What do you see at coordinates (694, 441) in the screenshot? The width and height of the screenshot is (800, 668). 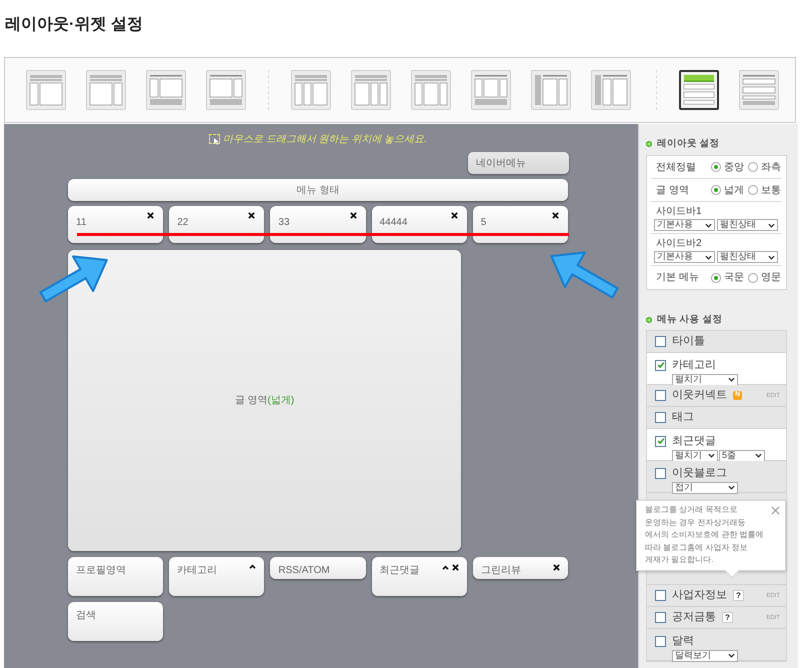 I see `menu-option-label: 최근댓글` at bounding box center [694, 441].